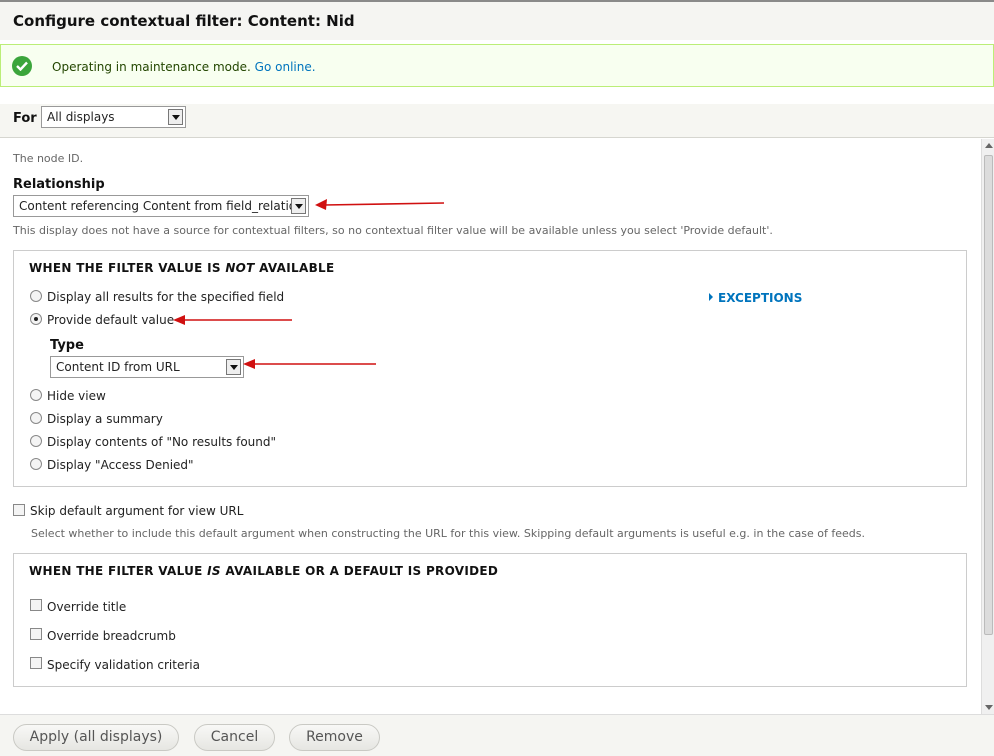 The height and width of the screenshot is (756, 994). What do you see at coordinates (497, 735) in the screenshot?
I see `dialog-footer: Apply (all displays) Cancel Remove` at bounding box center [497, 735].